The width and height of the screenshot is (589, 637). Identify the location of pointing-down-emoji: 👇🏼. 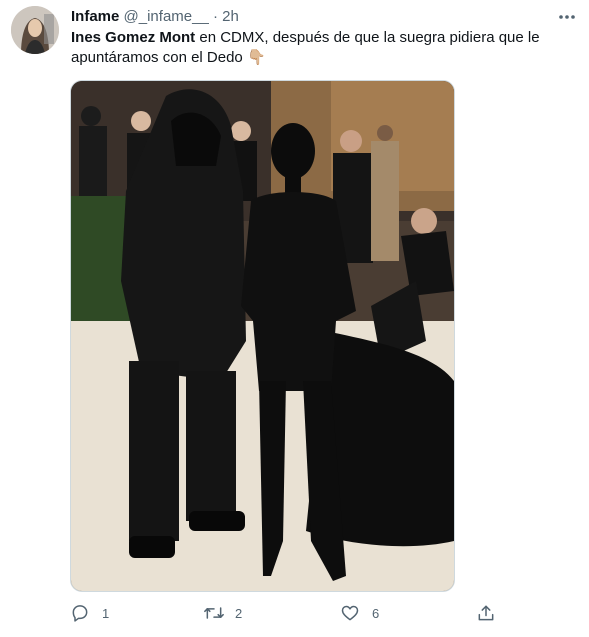
(256, 57).